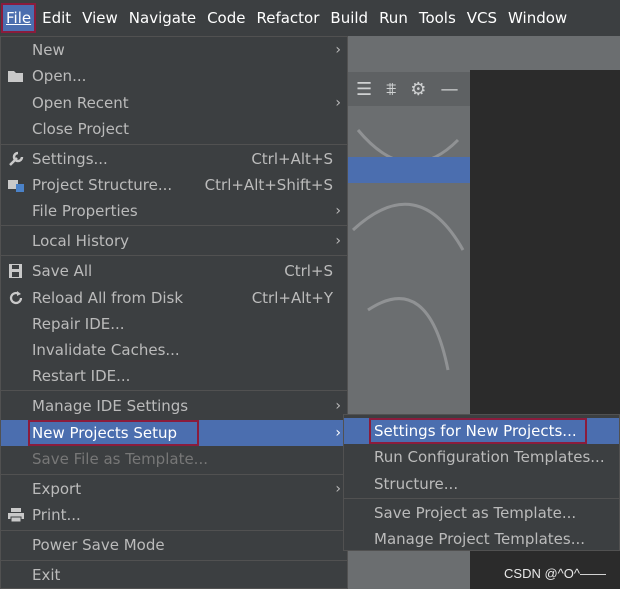 The width and height of the screenshot is (620, 589). What do you see at coordinates (110, 406) in the screenshot?
I see `menu-item-label: Manage IDE Settings` at bounding box center [110, 406].